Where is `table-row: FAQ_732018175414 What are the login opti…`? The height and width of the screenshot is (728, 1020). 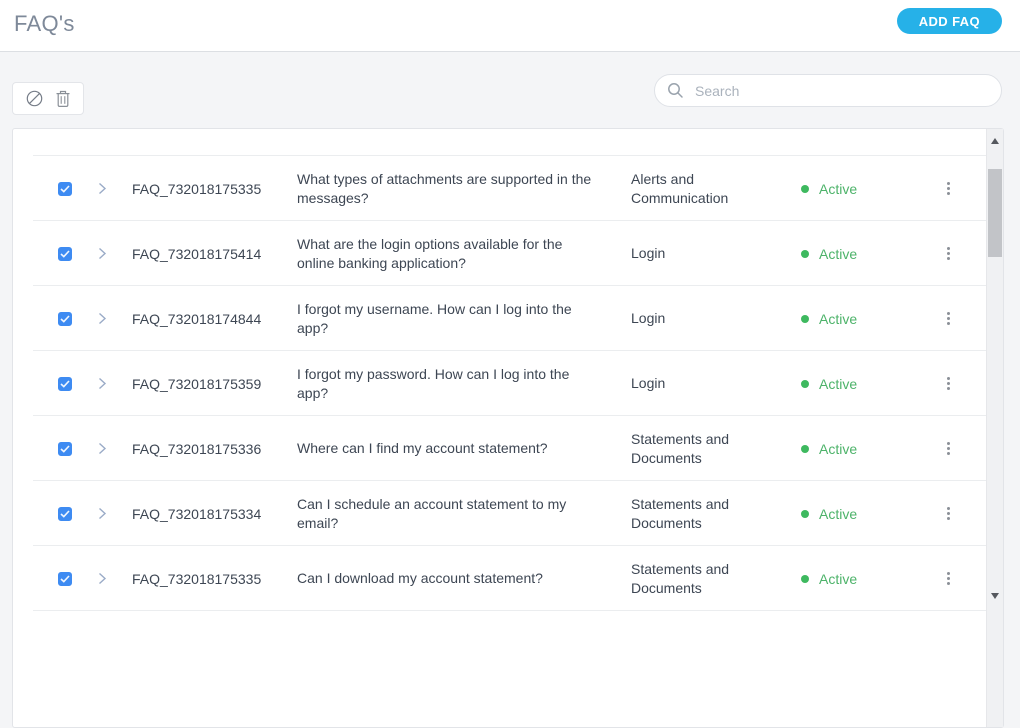
table-row: FAQ_732018175414 What are the login opti… is located at coordinates (499, 253).